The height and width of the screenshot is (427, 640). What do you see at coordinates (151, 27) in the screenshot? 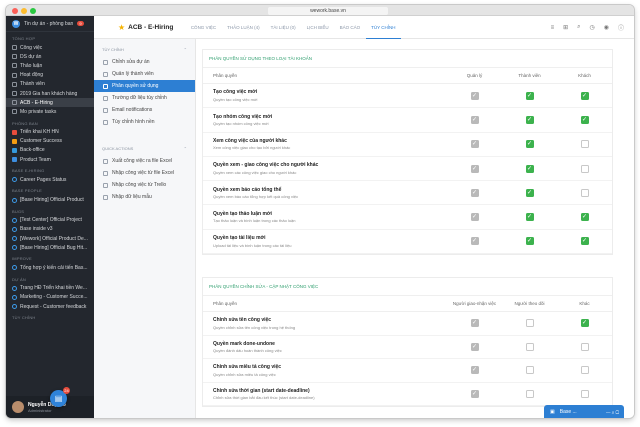
I see `project-title: ACB - E-Hiring` at bounding box center [151, 27].